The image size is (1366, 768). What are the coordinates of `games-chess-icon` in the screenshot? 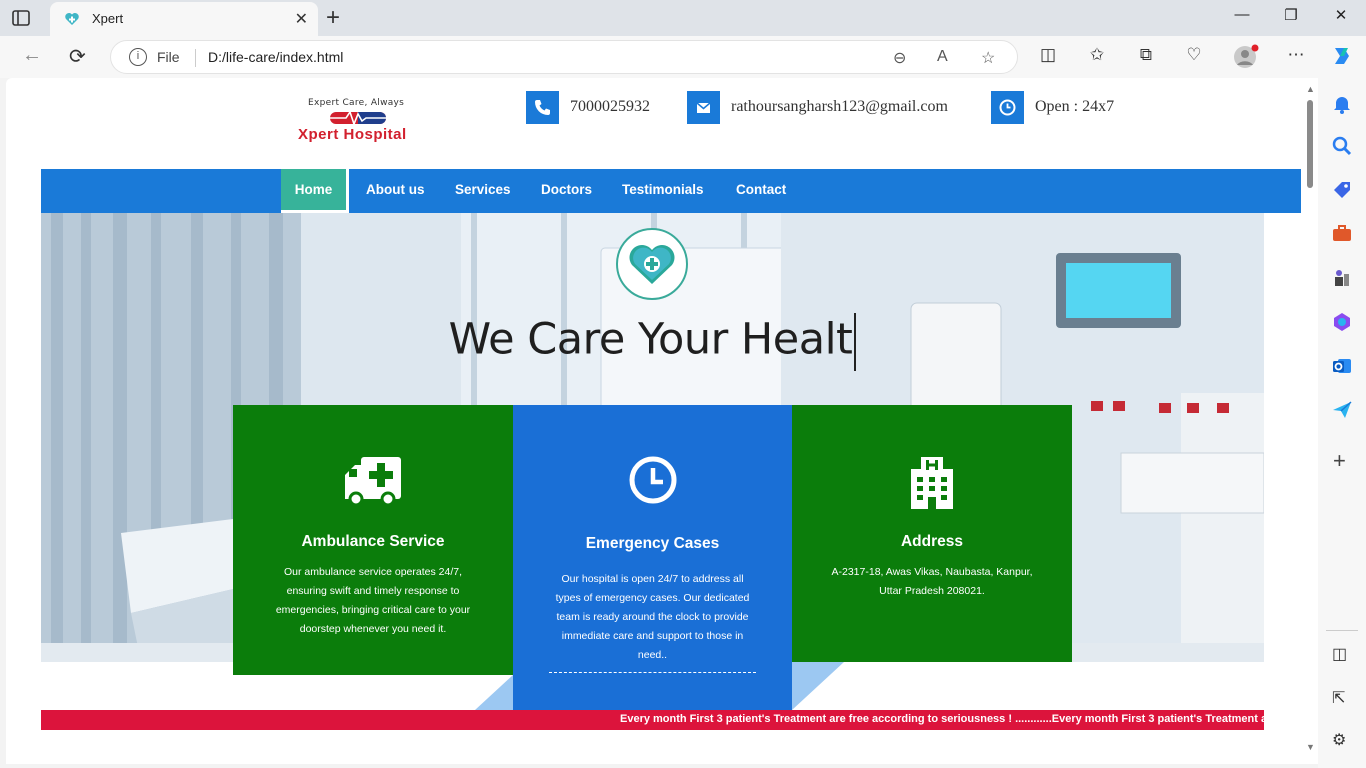 It's located at (1342, 278).